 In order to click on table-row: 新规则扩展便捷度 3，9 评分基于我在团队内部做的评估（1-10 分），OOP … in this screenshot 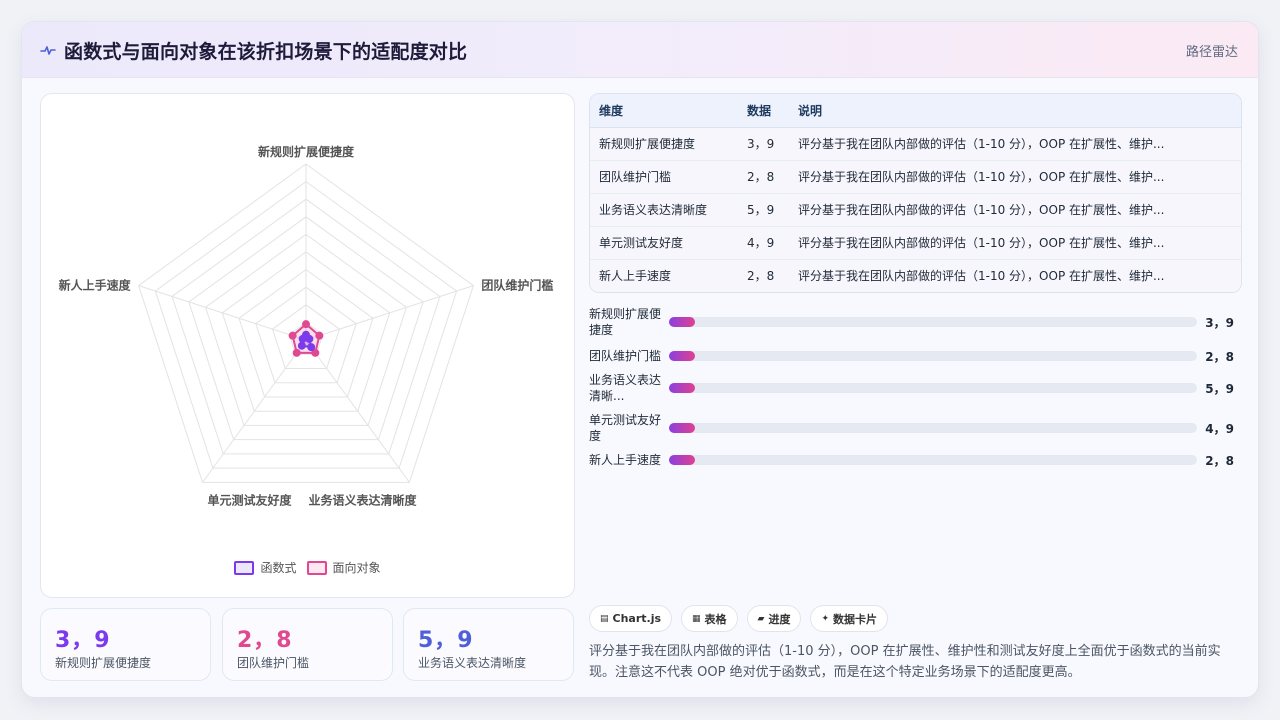, I will do `click(915, 144)`.